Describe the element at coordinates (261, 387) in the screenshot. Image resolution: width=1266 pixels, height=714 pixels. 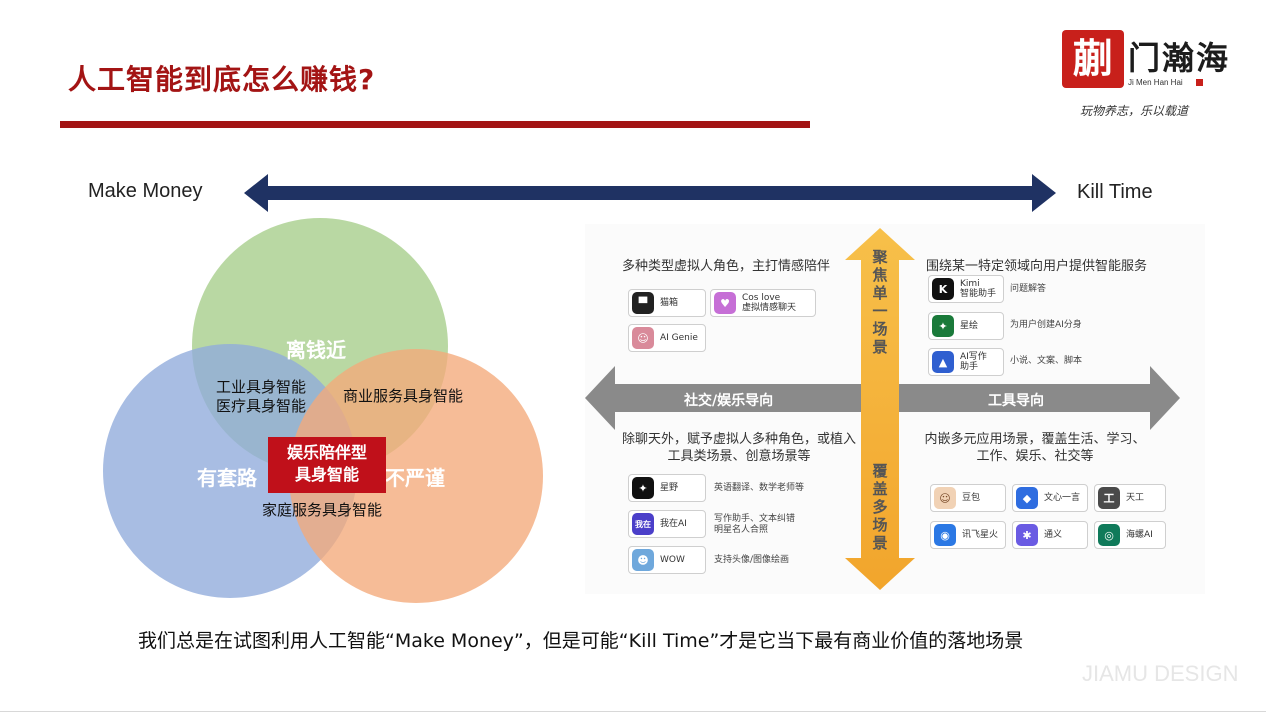
I see `venn-overlap-industry: 工业具身智能` at that location.